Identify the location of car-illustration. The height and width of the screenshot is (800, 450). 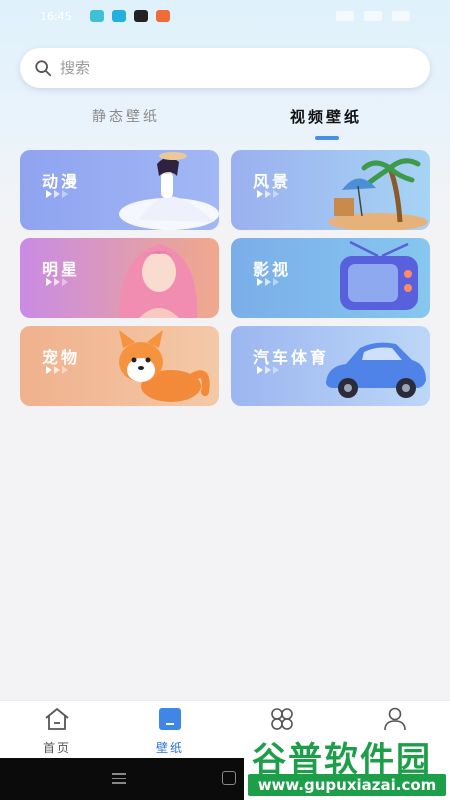
(376, 370).